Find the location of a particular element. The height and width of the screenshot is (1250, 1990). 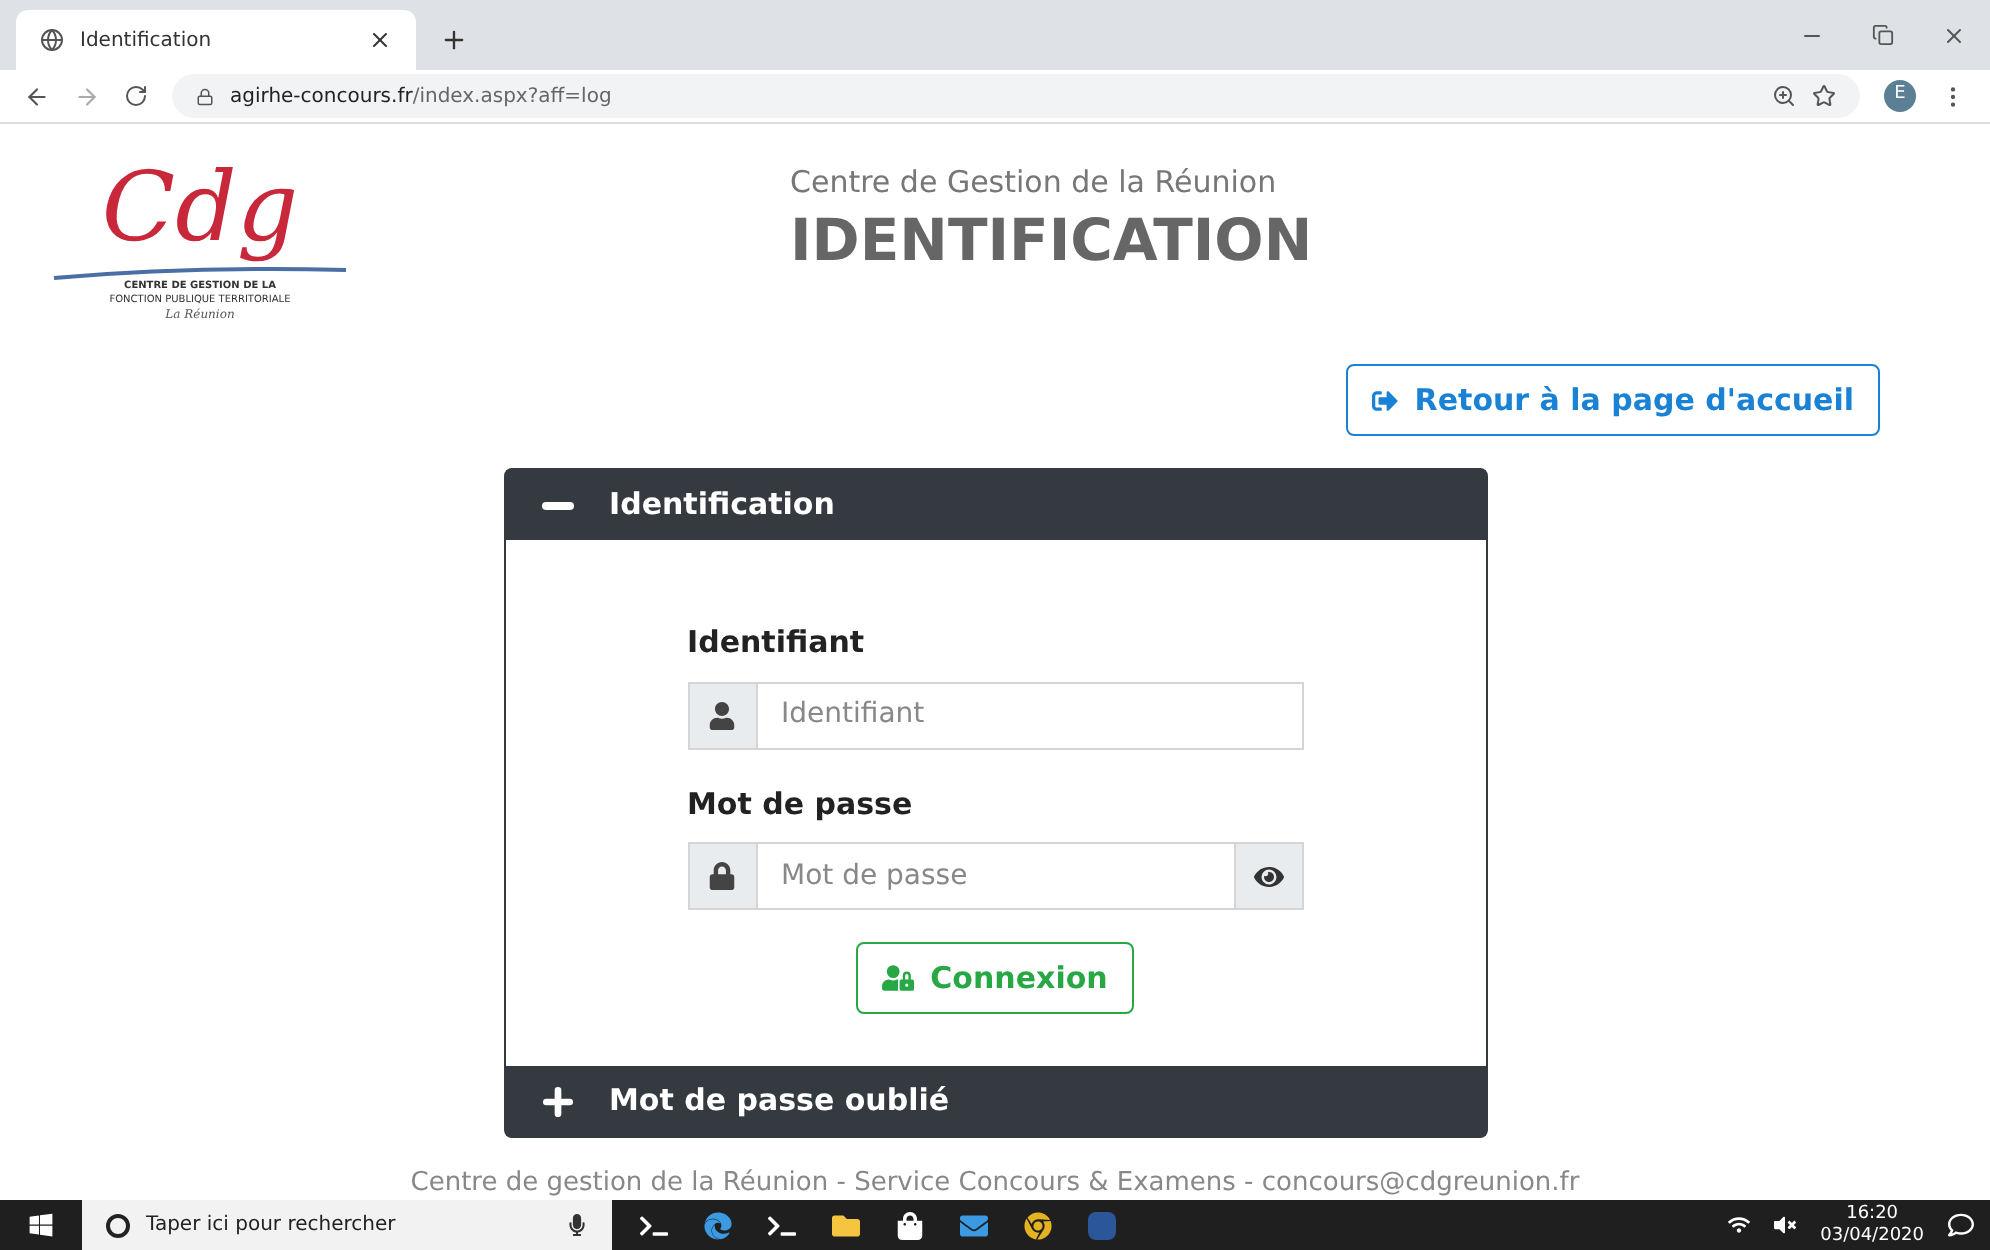

header-subtitle: Centre de Gestion de la Réunion is located at coordinates (1034, 183).